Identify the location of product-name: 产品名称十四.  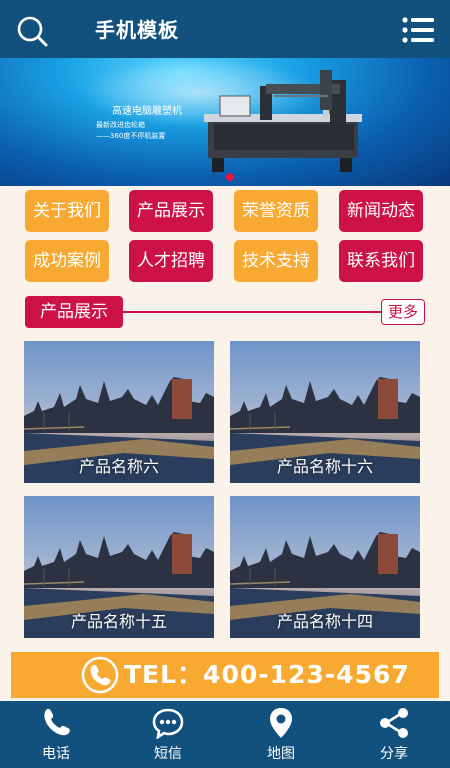
(324, 621).